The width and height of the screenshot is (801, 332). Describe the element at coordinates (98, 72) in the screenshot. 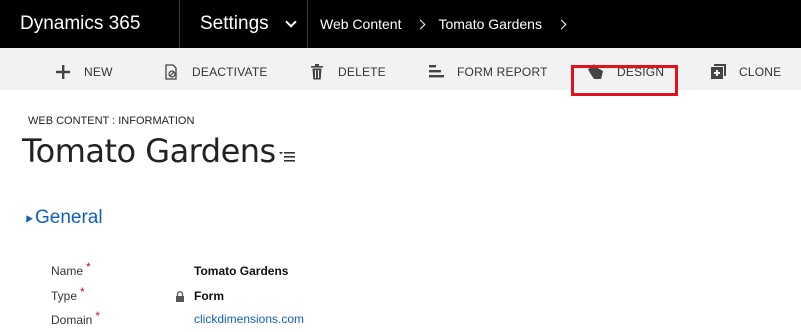

I see `new-button-label: NEW` at that location.